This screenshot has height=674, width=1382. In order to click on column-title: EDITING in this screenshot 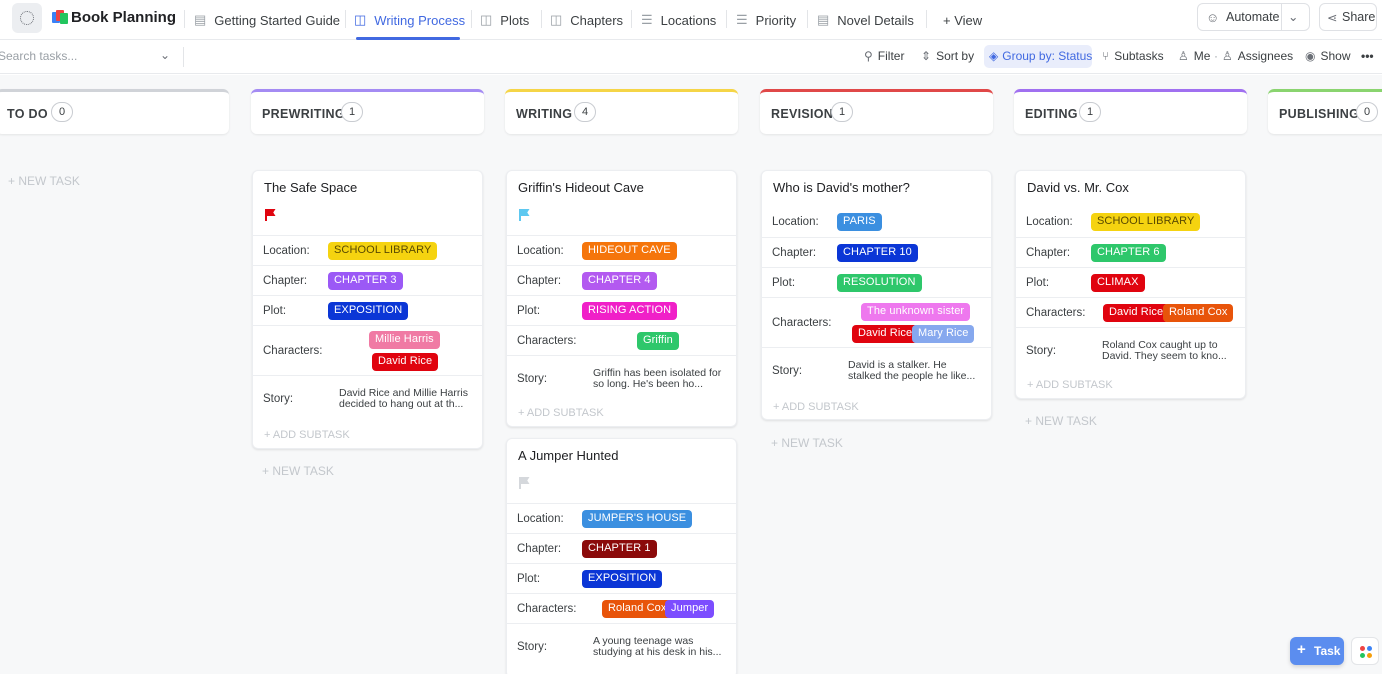, I will do `click(1051, 114)`.